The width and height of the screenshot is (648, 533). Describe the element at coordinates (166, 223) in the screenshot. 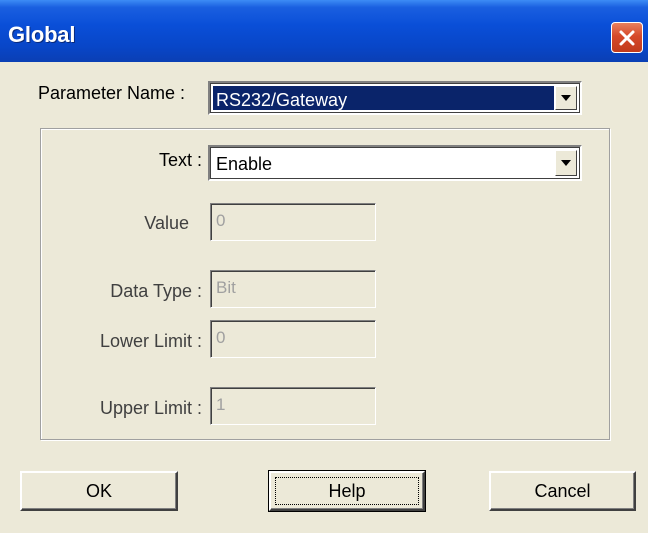

I see `value-label: Value` at that location.